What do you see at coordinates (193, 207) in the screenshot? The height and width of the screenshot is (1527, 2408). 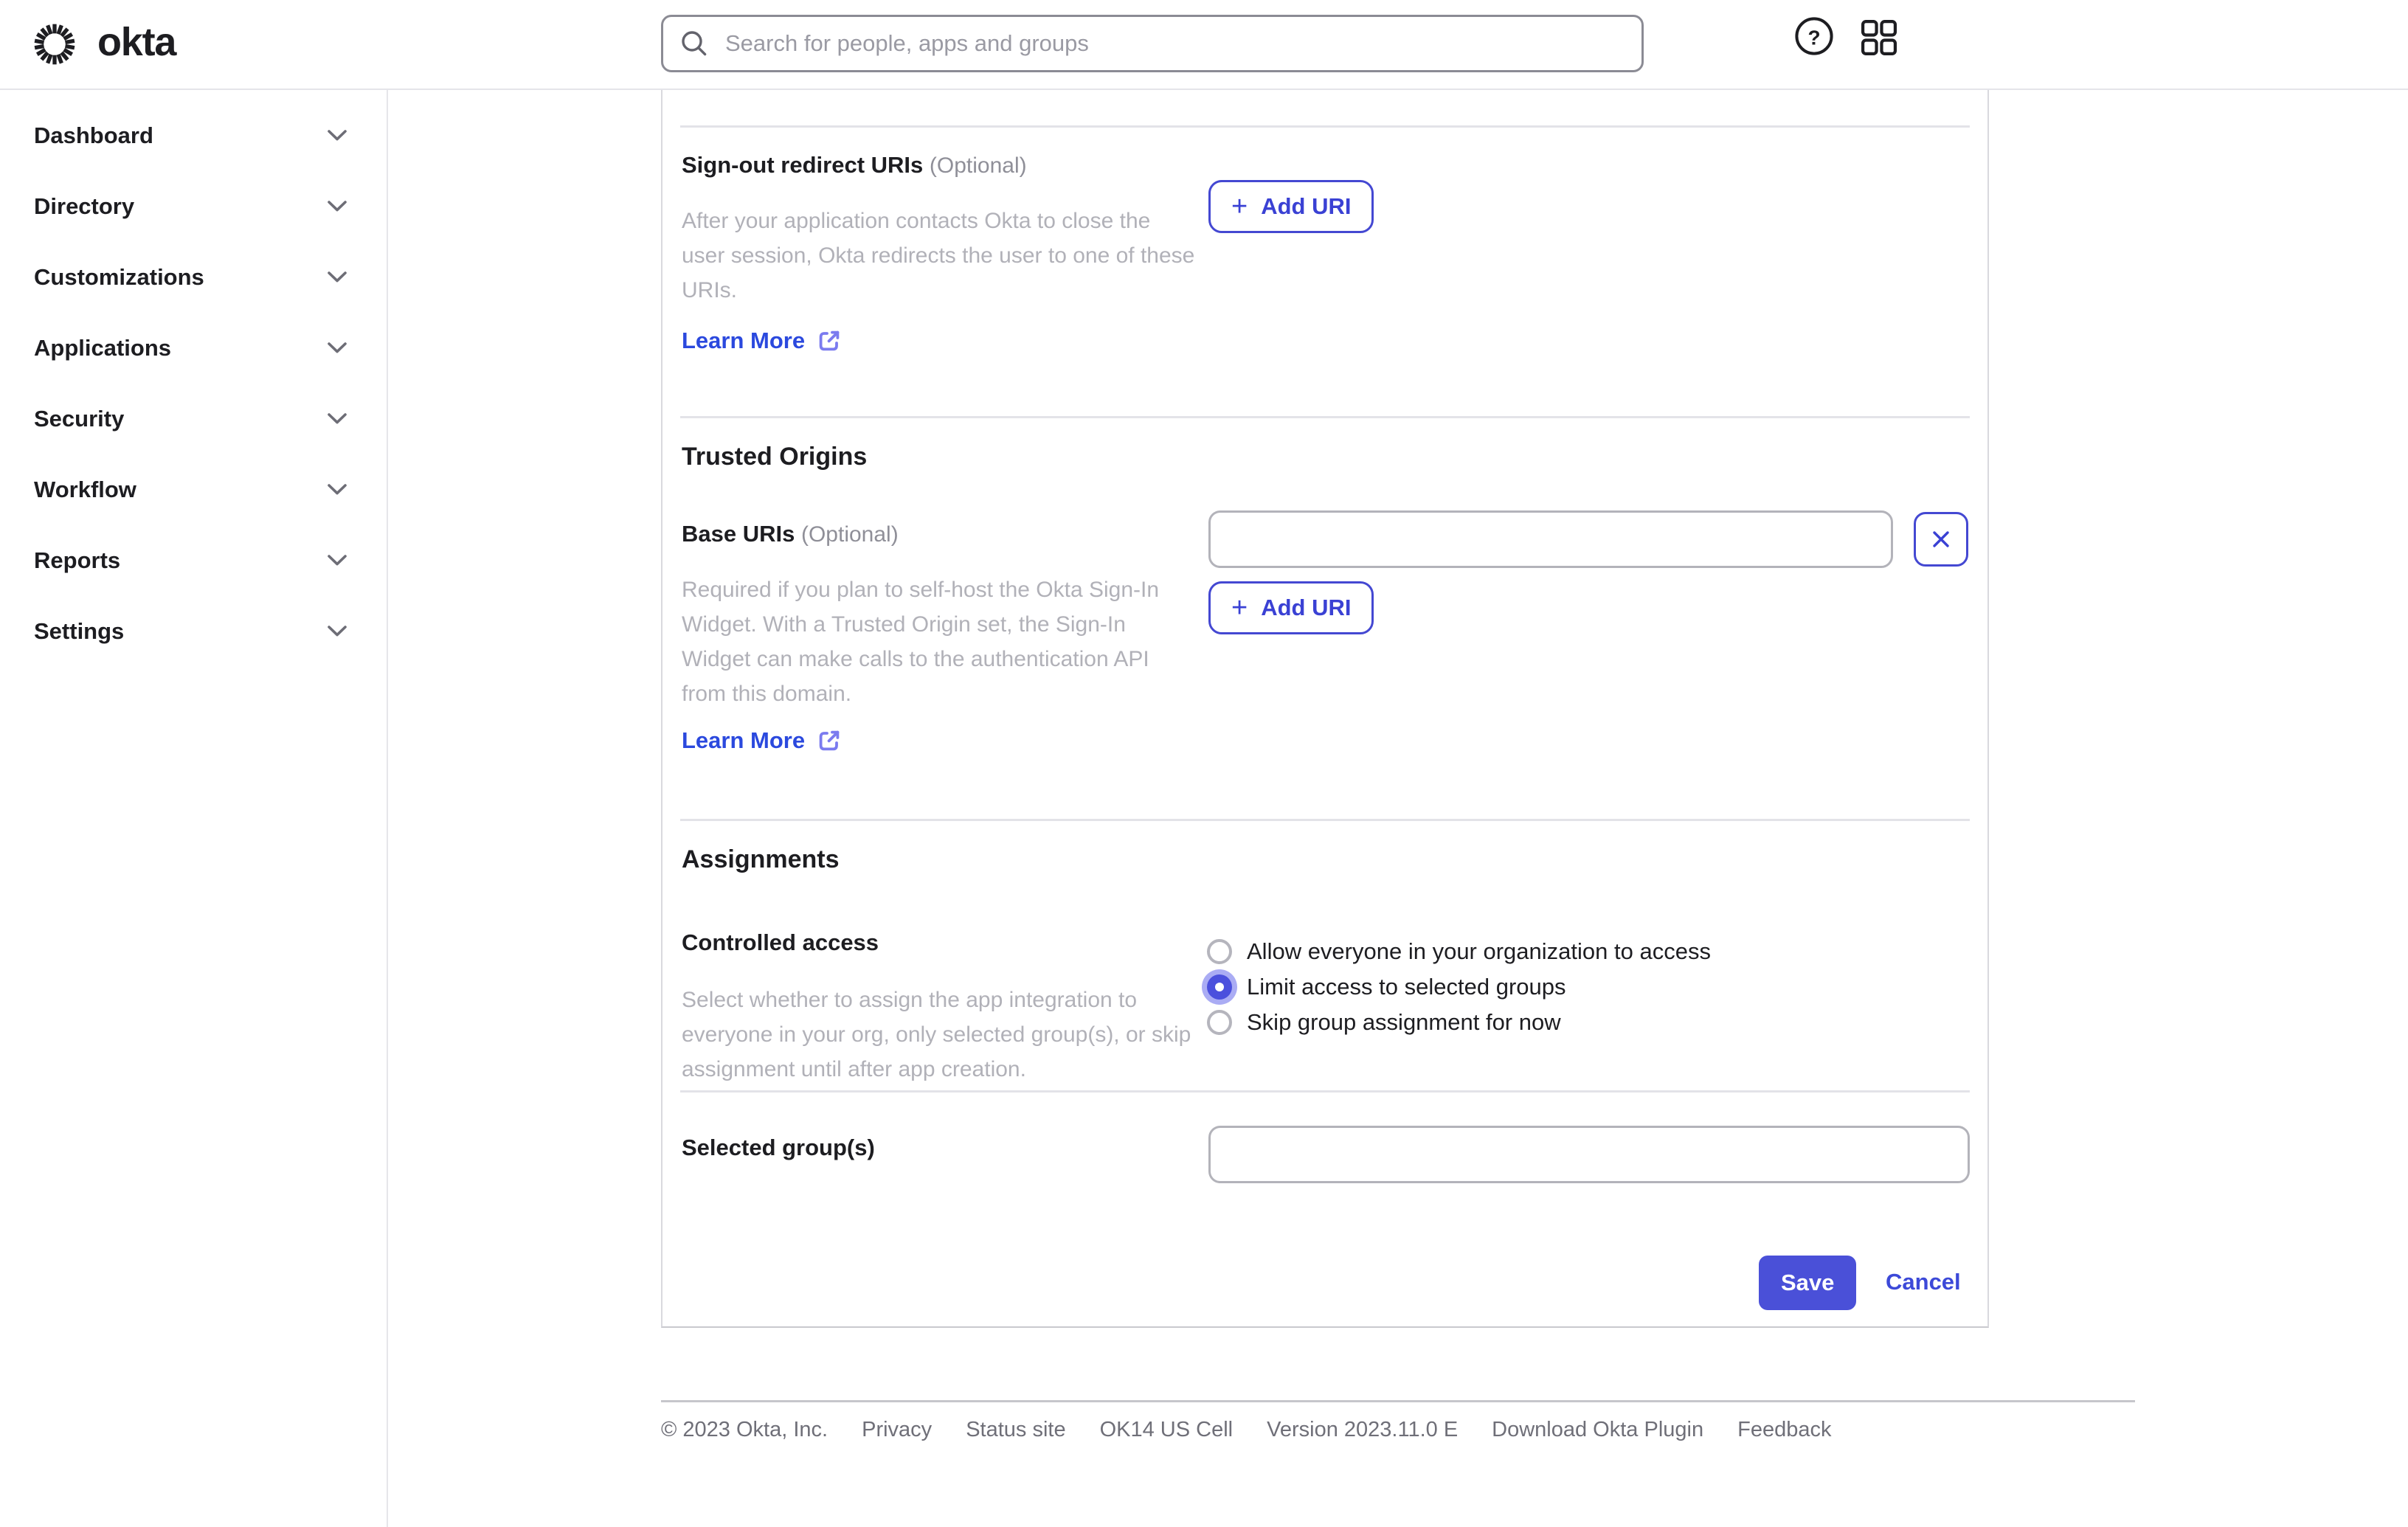 I see `sidebar-item-directory: Directory` at bounding box center [193, 207].